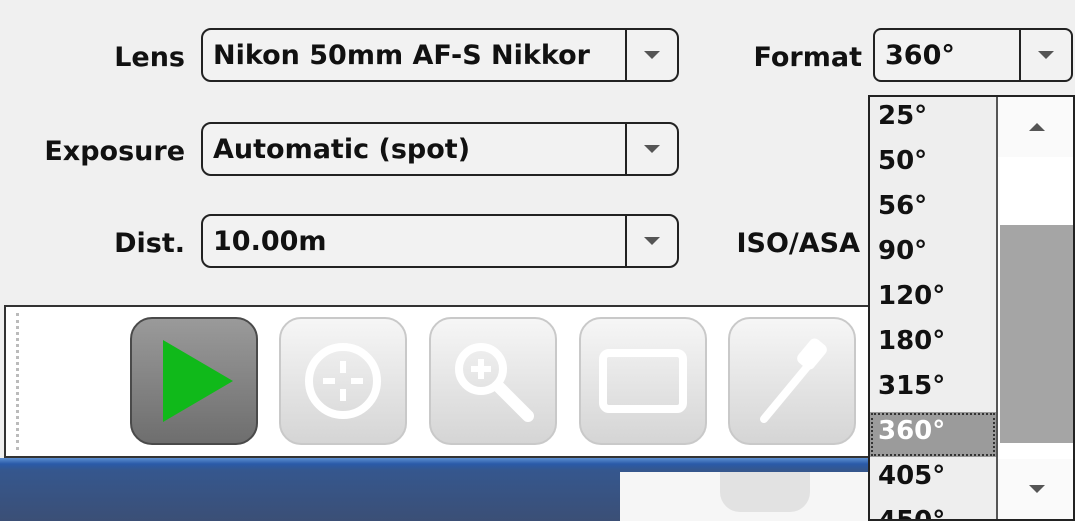 This screenshot has width=1075, height=521. What do you see at coordinates (933, 479) in the screenshot?
I see `list-item: 405°` at bounding box center [933, 479].